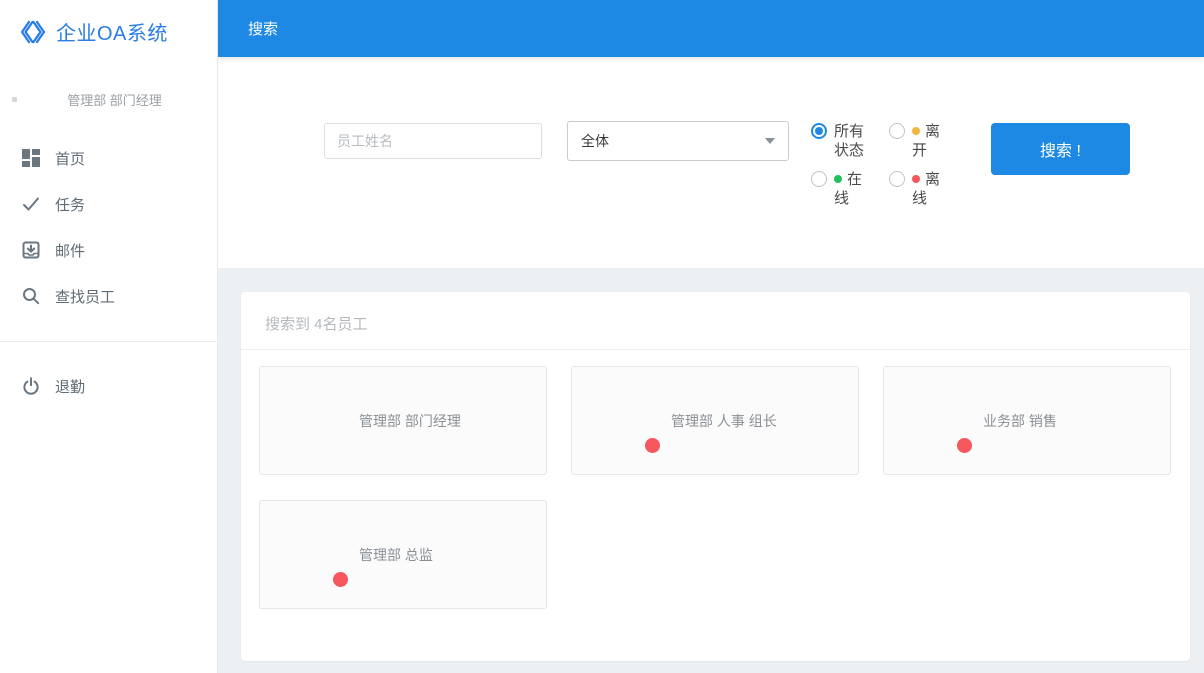 This screenshot has width=1204, height=673. Describe the element at coordinates (108, 386) in the screenshot. I see `sidebar-item-logout: 退勤` at that location.